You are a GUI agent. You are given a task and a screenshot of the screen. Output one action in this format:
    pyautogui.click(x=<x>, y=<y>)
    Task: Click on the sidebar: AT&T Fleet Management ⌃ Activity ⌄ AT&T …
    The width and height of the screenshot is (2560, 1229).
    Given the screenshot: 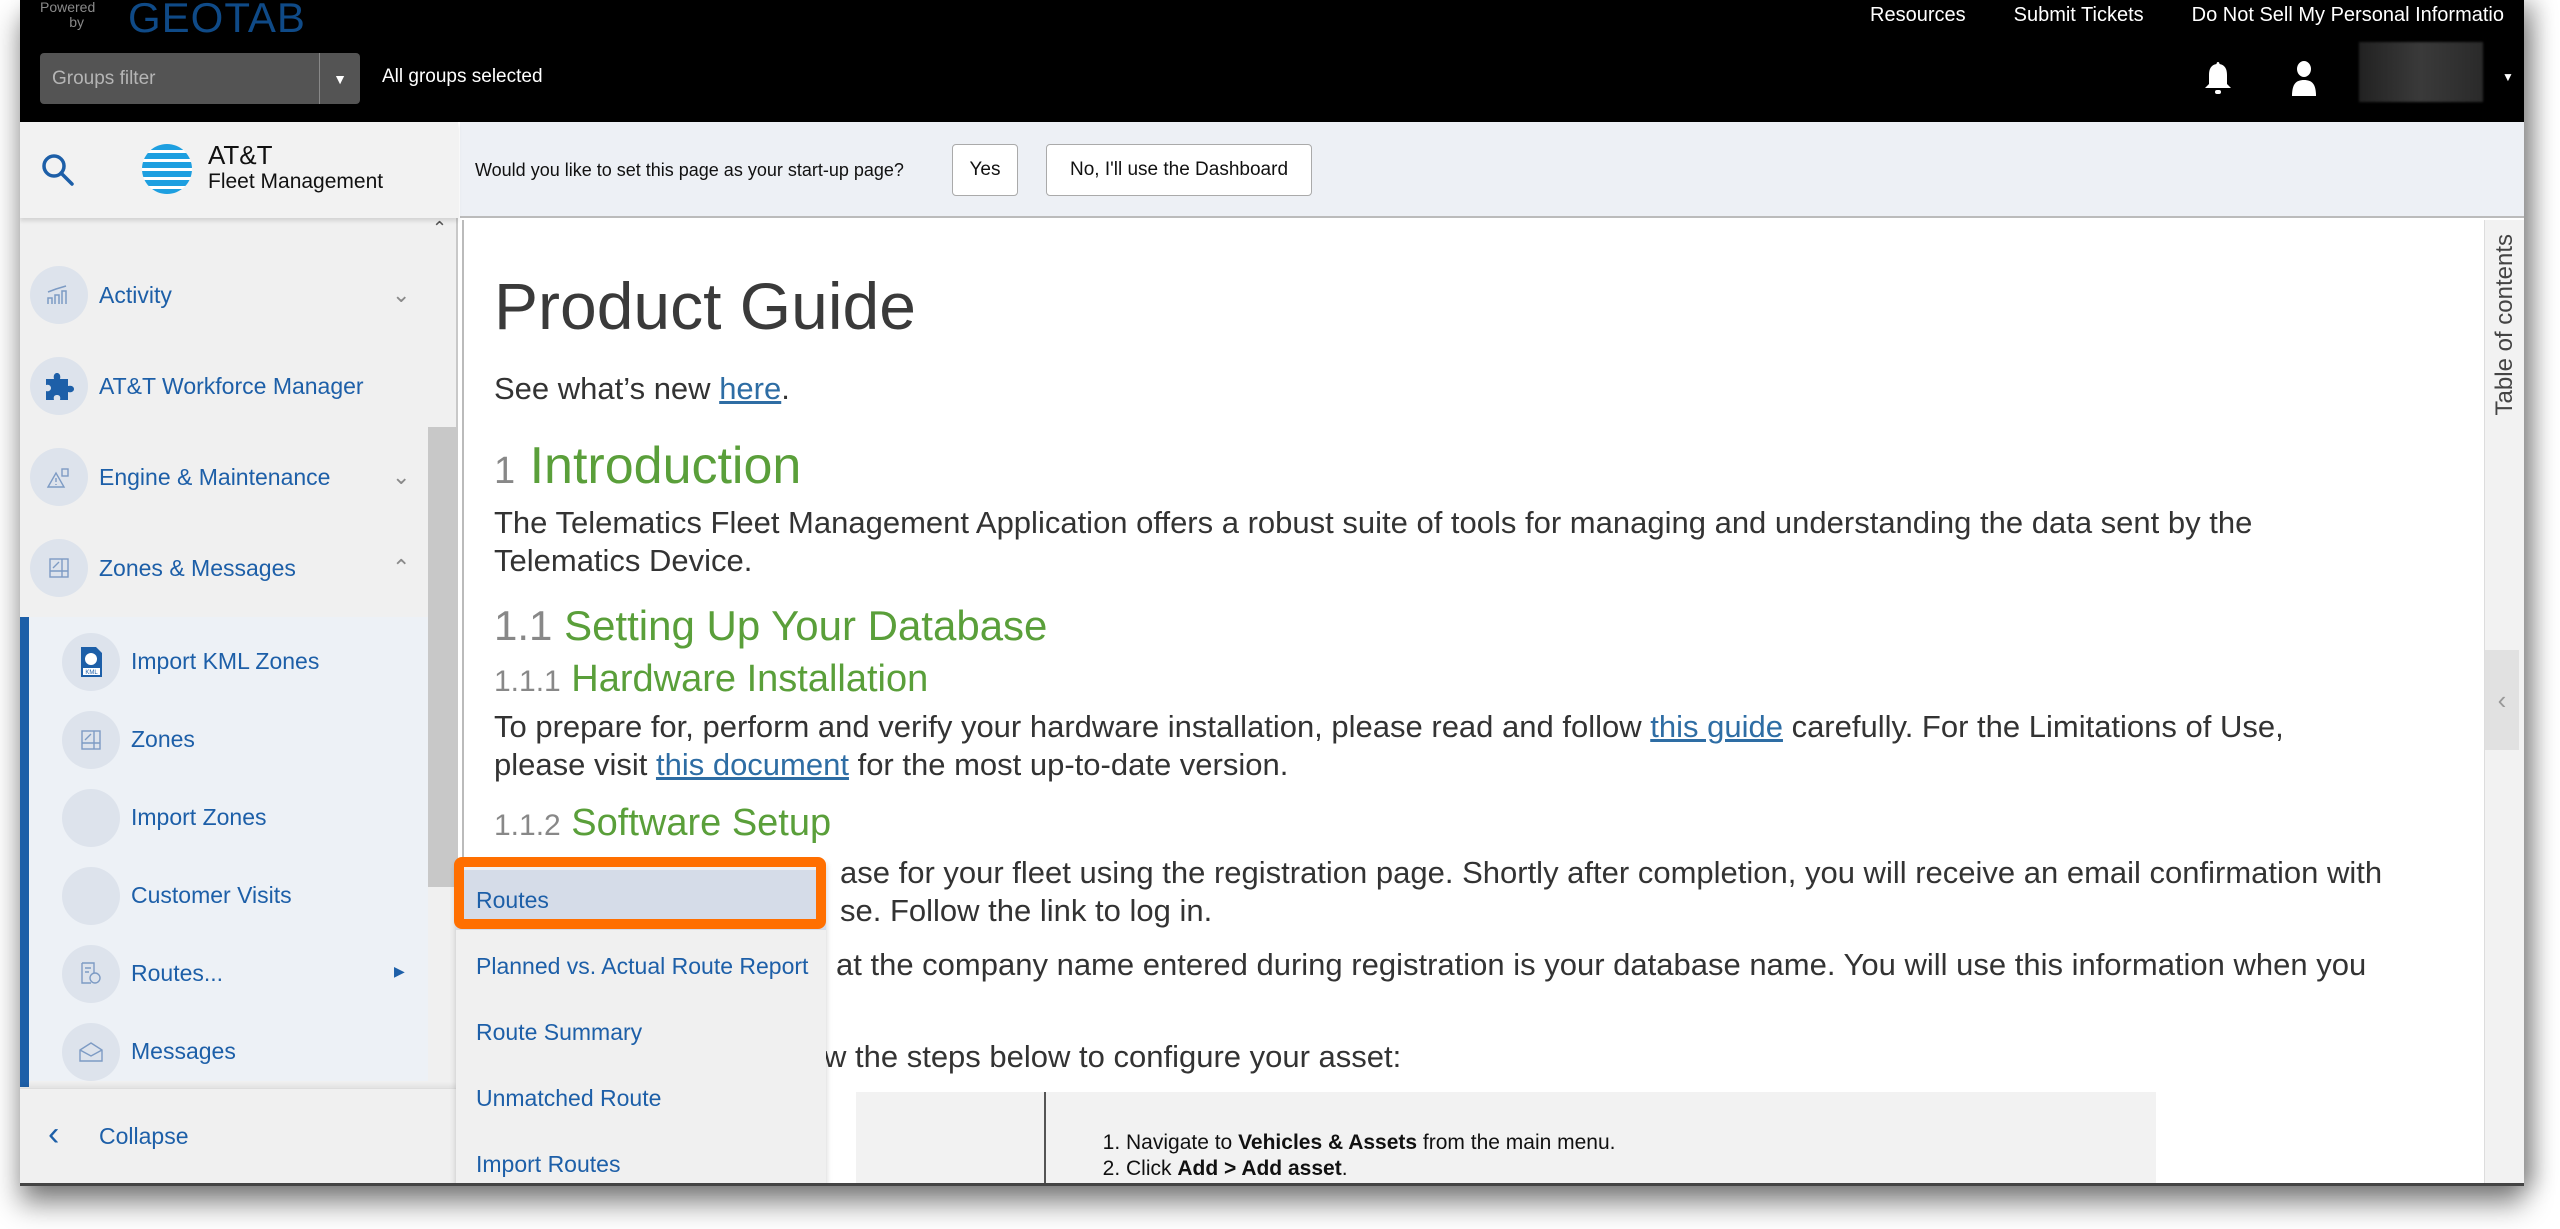 What is the action you would take?
    pyautogui.click(x=239, y=652)
    